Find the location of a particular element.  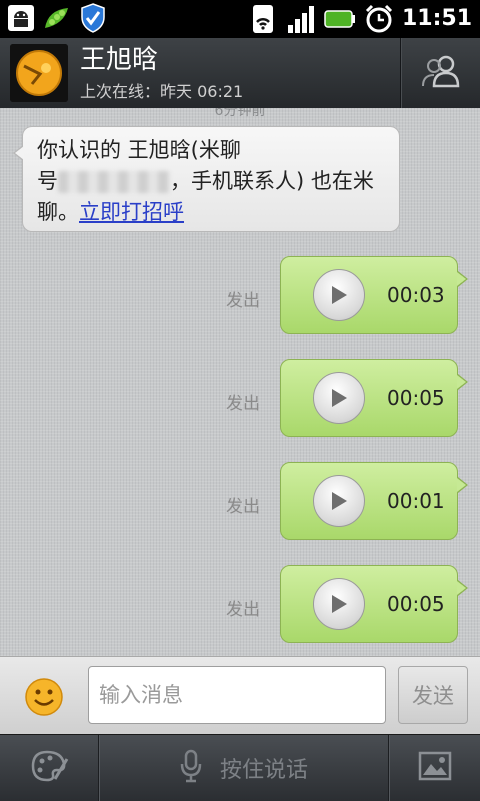

voice-message-bubble: 00:03 is located at coordinates (374, 295).